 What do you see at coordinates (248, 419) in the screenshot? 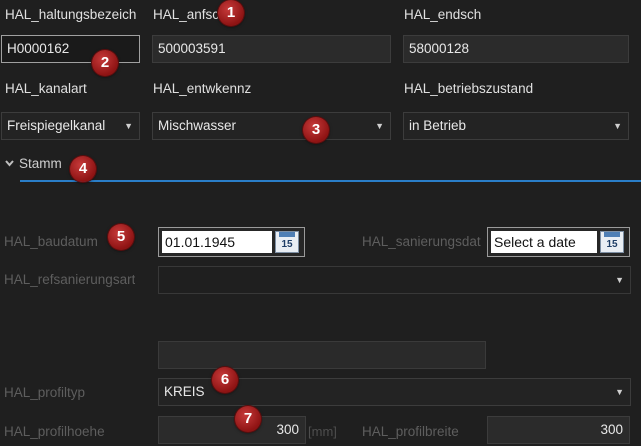
I see `annotation-badge-7: 7` at bounding box center [248, 419].